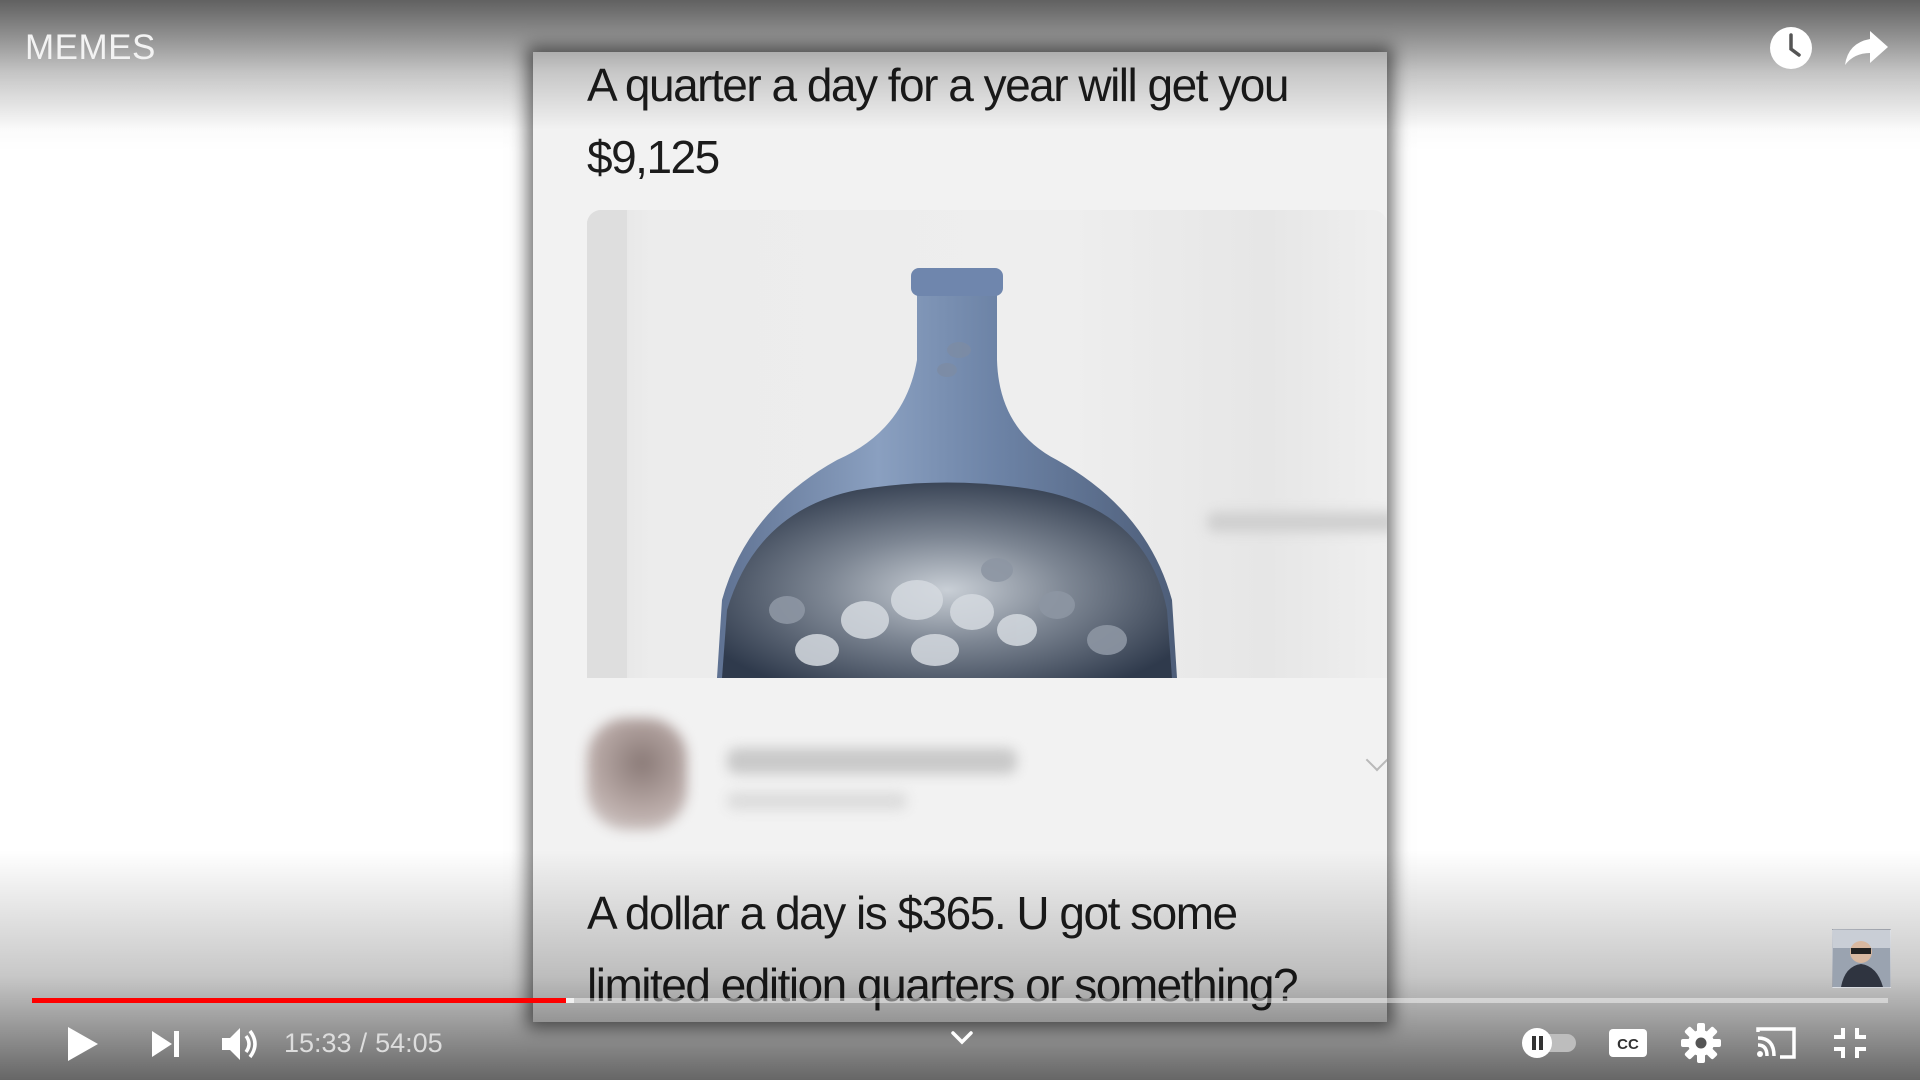 The height and width of the screenshot is (1080, 1920). Describe the element at coordinates (943, 985) in the screenshot. I see `meme-caption-bottom-line2: limited edition quarters or something?` at that location.